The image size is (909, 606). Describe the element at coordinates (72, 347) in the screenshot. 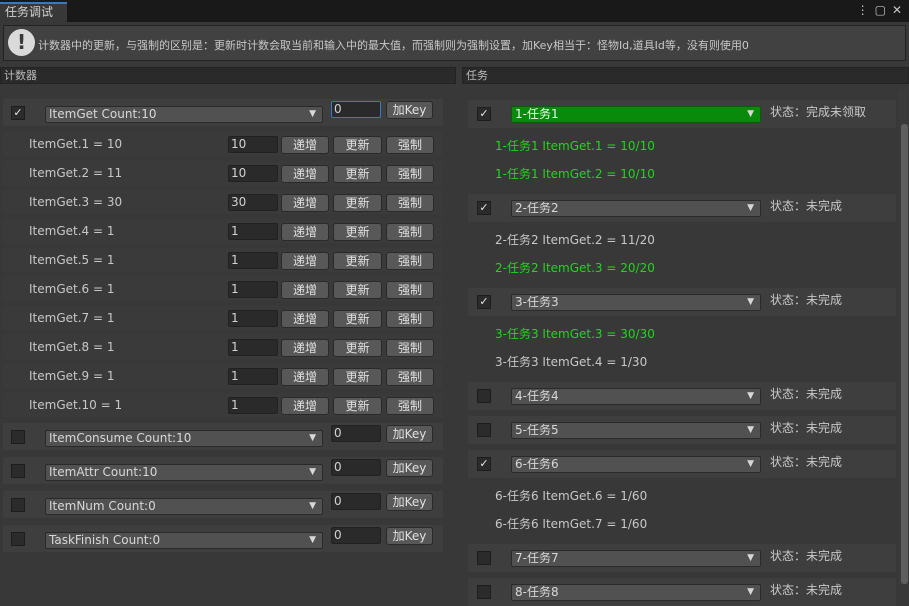

I see `counter-entry-label: ItemGet.8 = 1` at that location.